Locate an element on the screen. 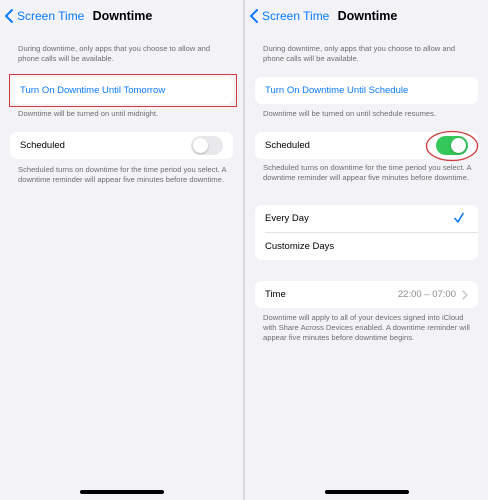 This screenshot has height=500, width=488. scheduled-card: Scheduled is located at coordinates (121, 145).